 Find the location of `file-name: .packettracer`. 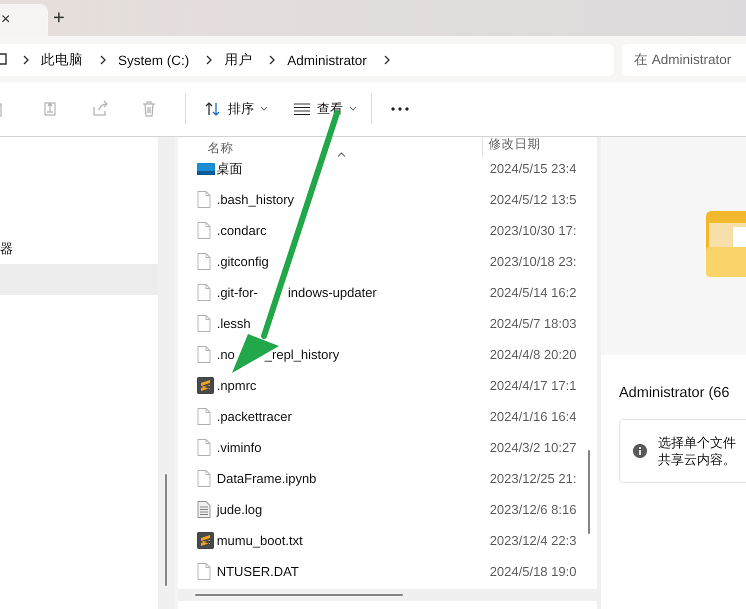

file-name: .packettracer is located at coordinates (254, 416).